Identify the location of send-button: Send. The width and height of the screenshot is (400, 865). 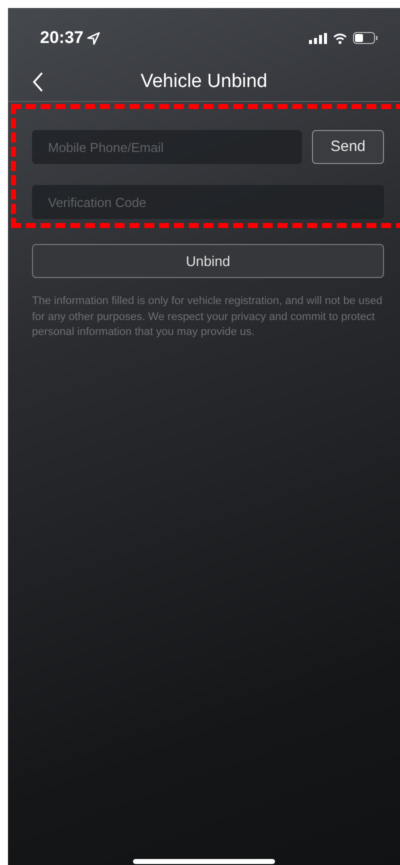
(348, 147).